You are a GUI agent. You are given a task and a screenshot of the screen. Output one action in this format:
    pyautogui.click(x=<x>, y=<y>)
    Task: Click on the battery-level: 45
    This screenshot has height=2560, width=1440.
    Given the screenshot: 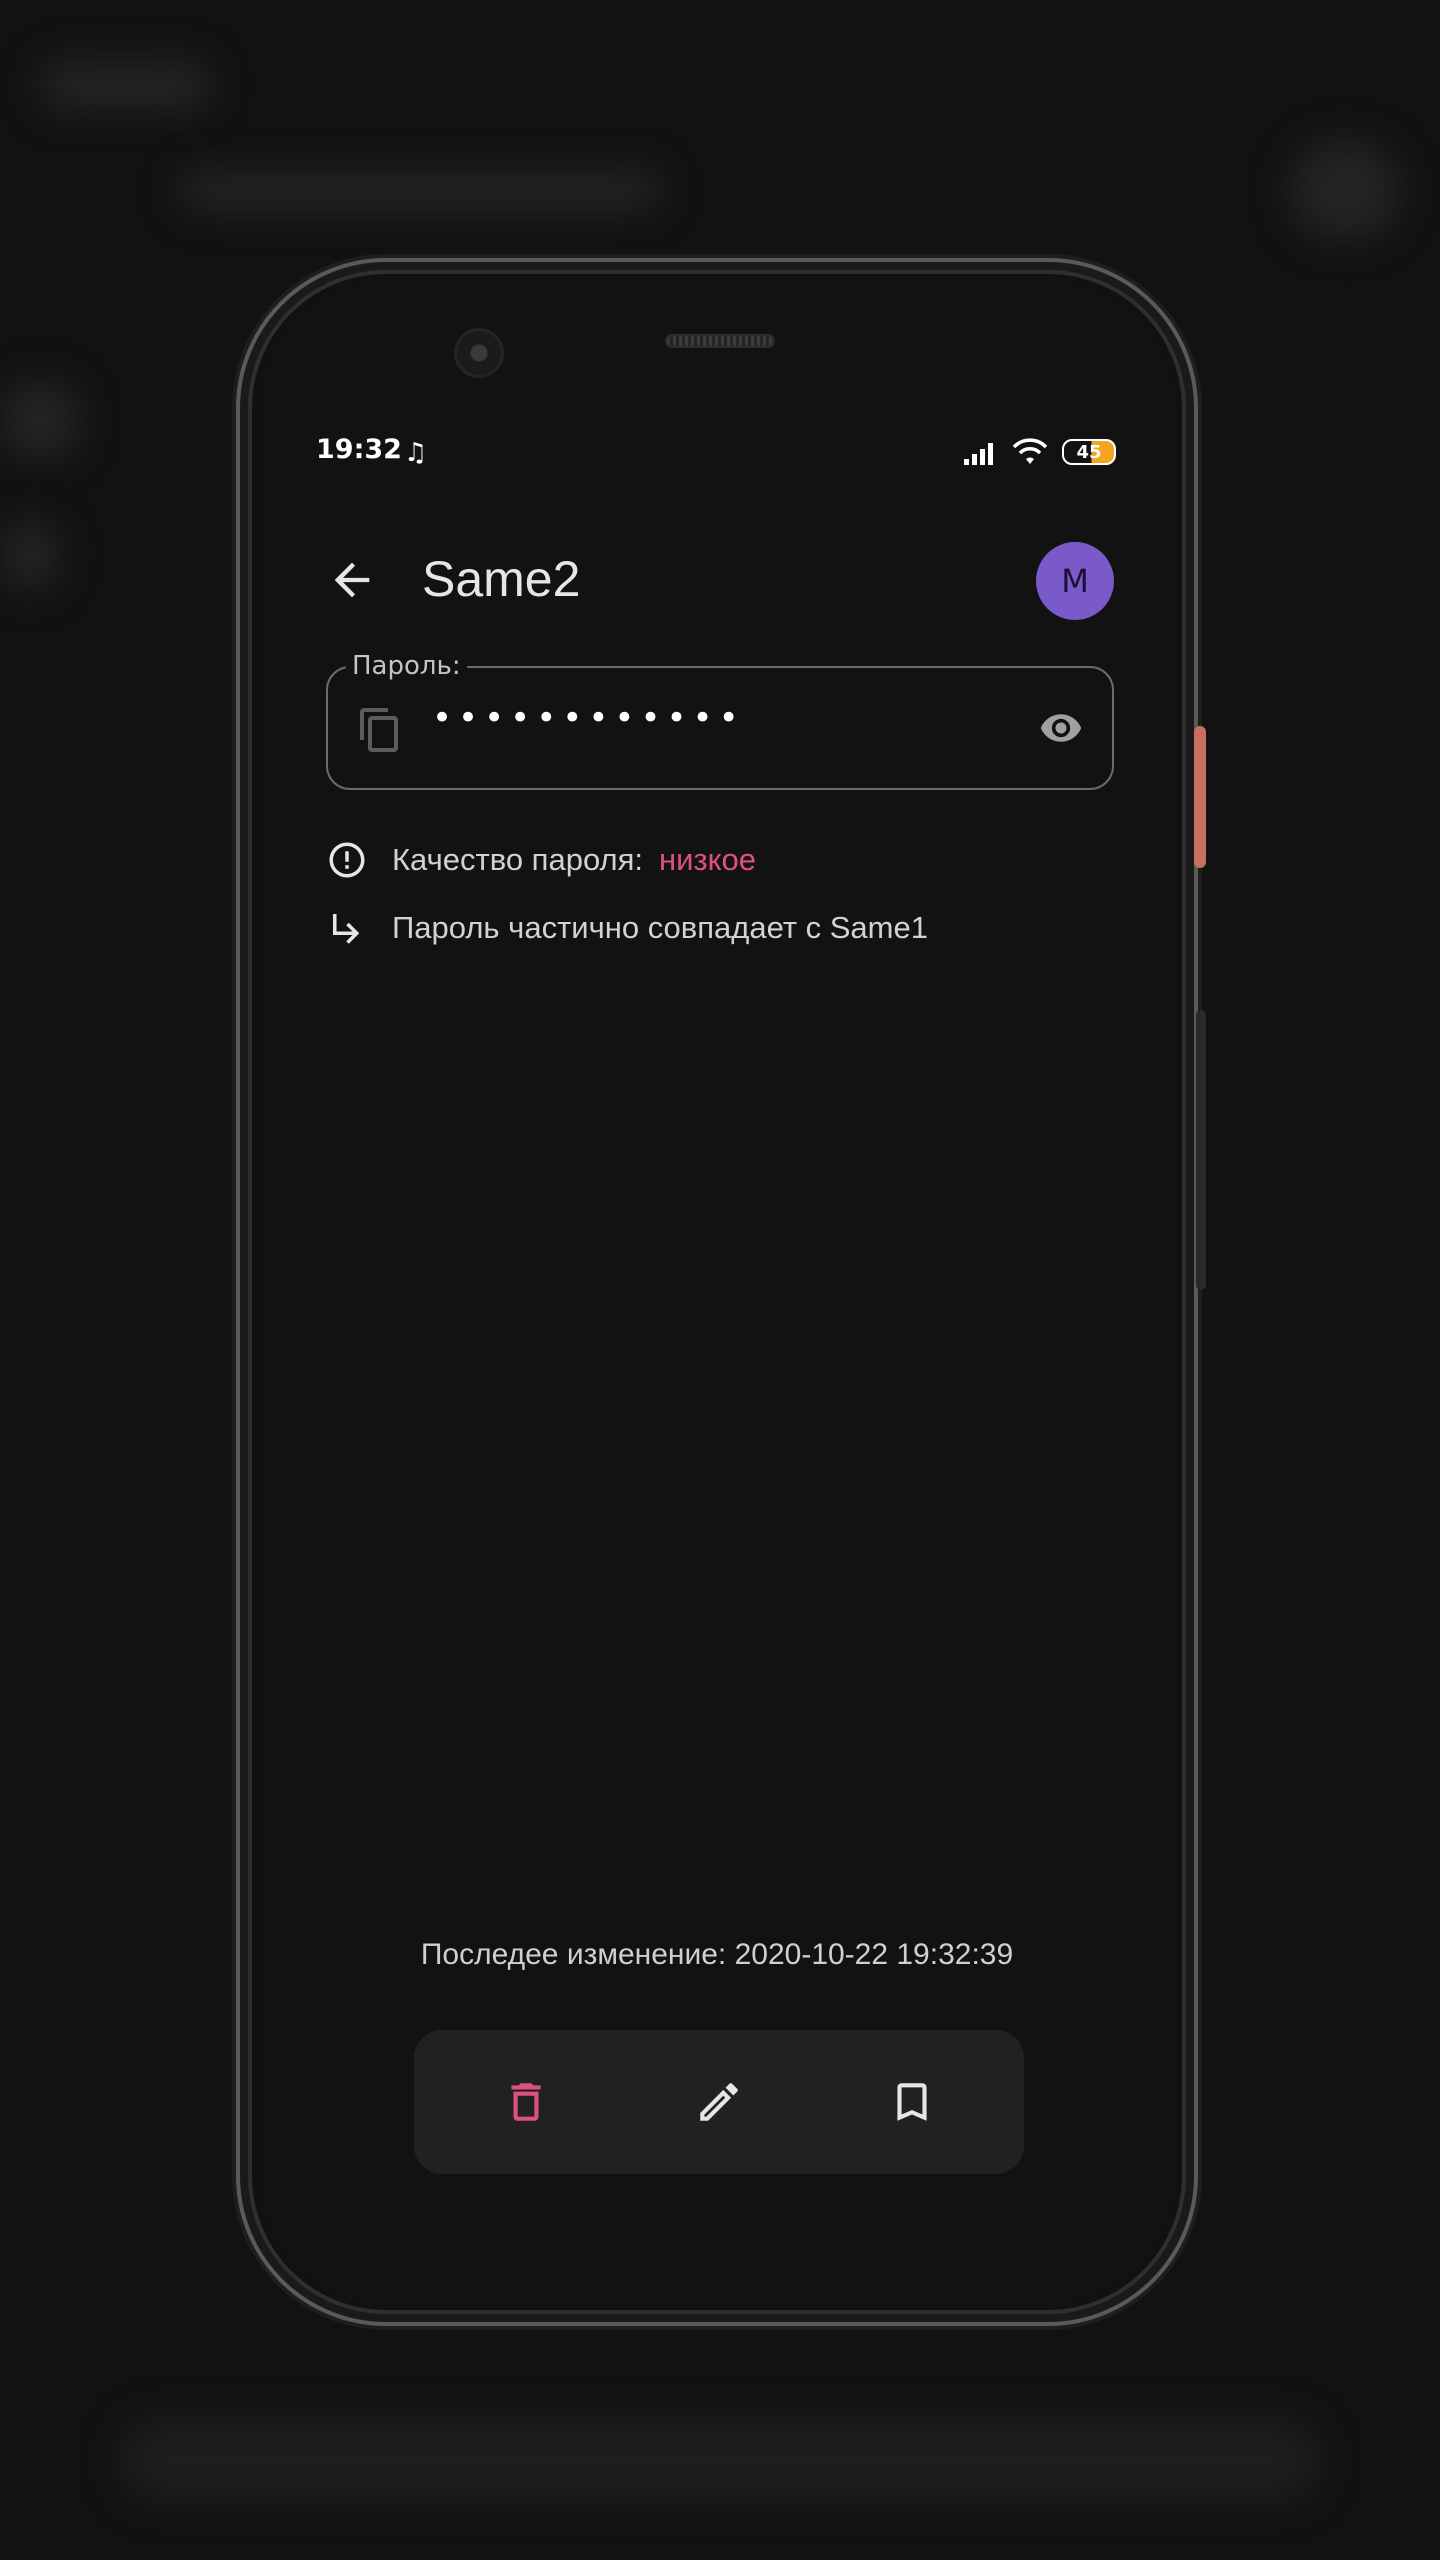 What is the action you would take?
    pyautogui.click(x=1089, y=452)
    